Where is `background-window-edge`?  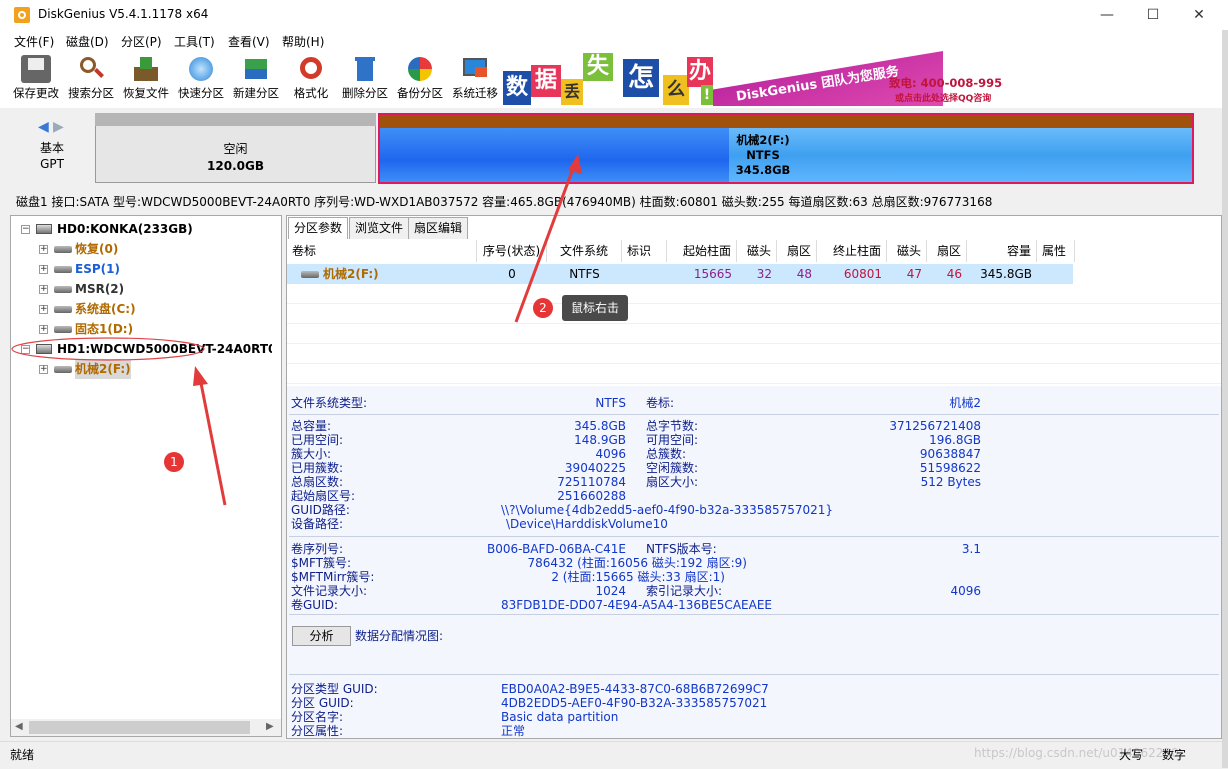
background-window-edge is located at coordinates (1225, 399).